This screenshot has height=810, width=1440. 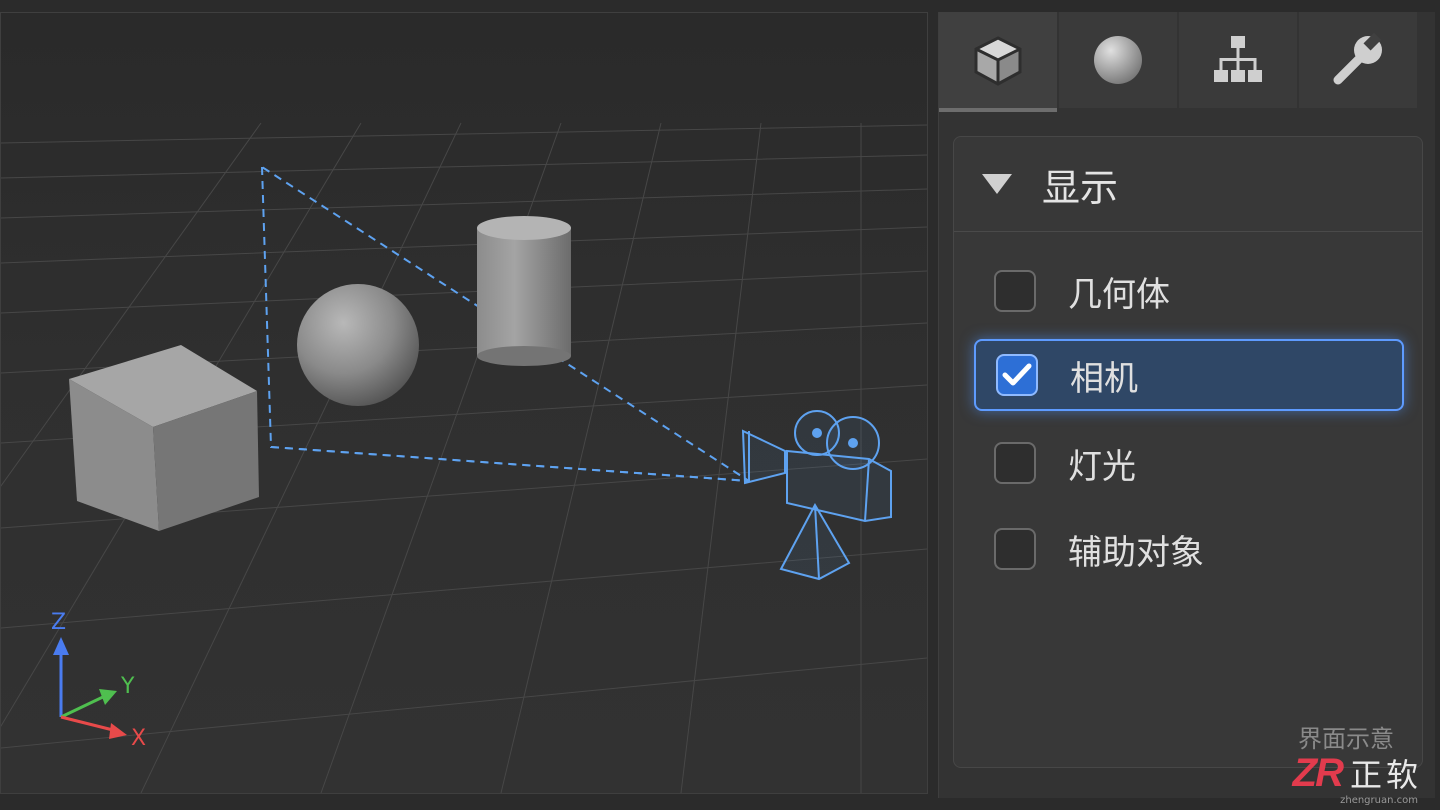 I want to click on hierarchy-icon, so click(x=1238, y=59).